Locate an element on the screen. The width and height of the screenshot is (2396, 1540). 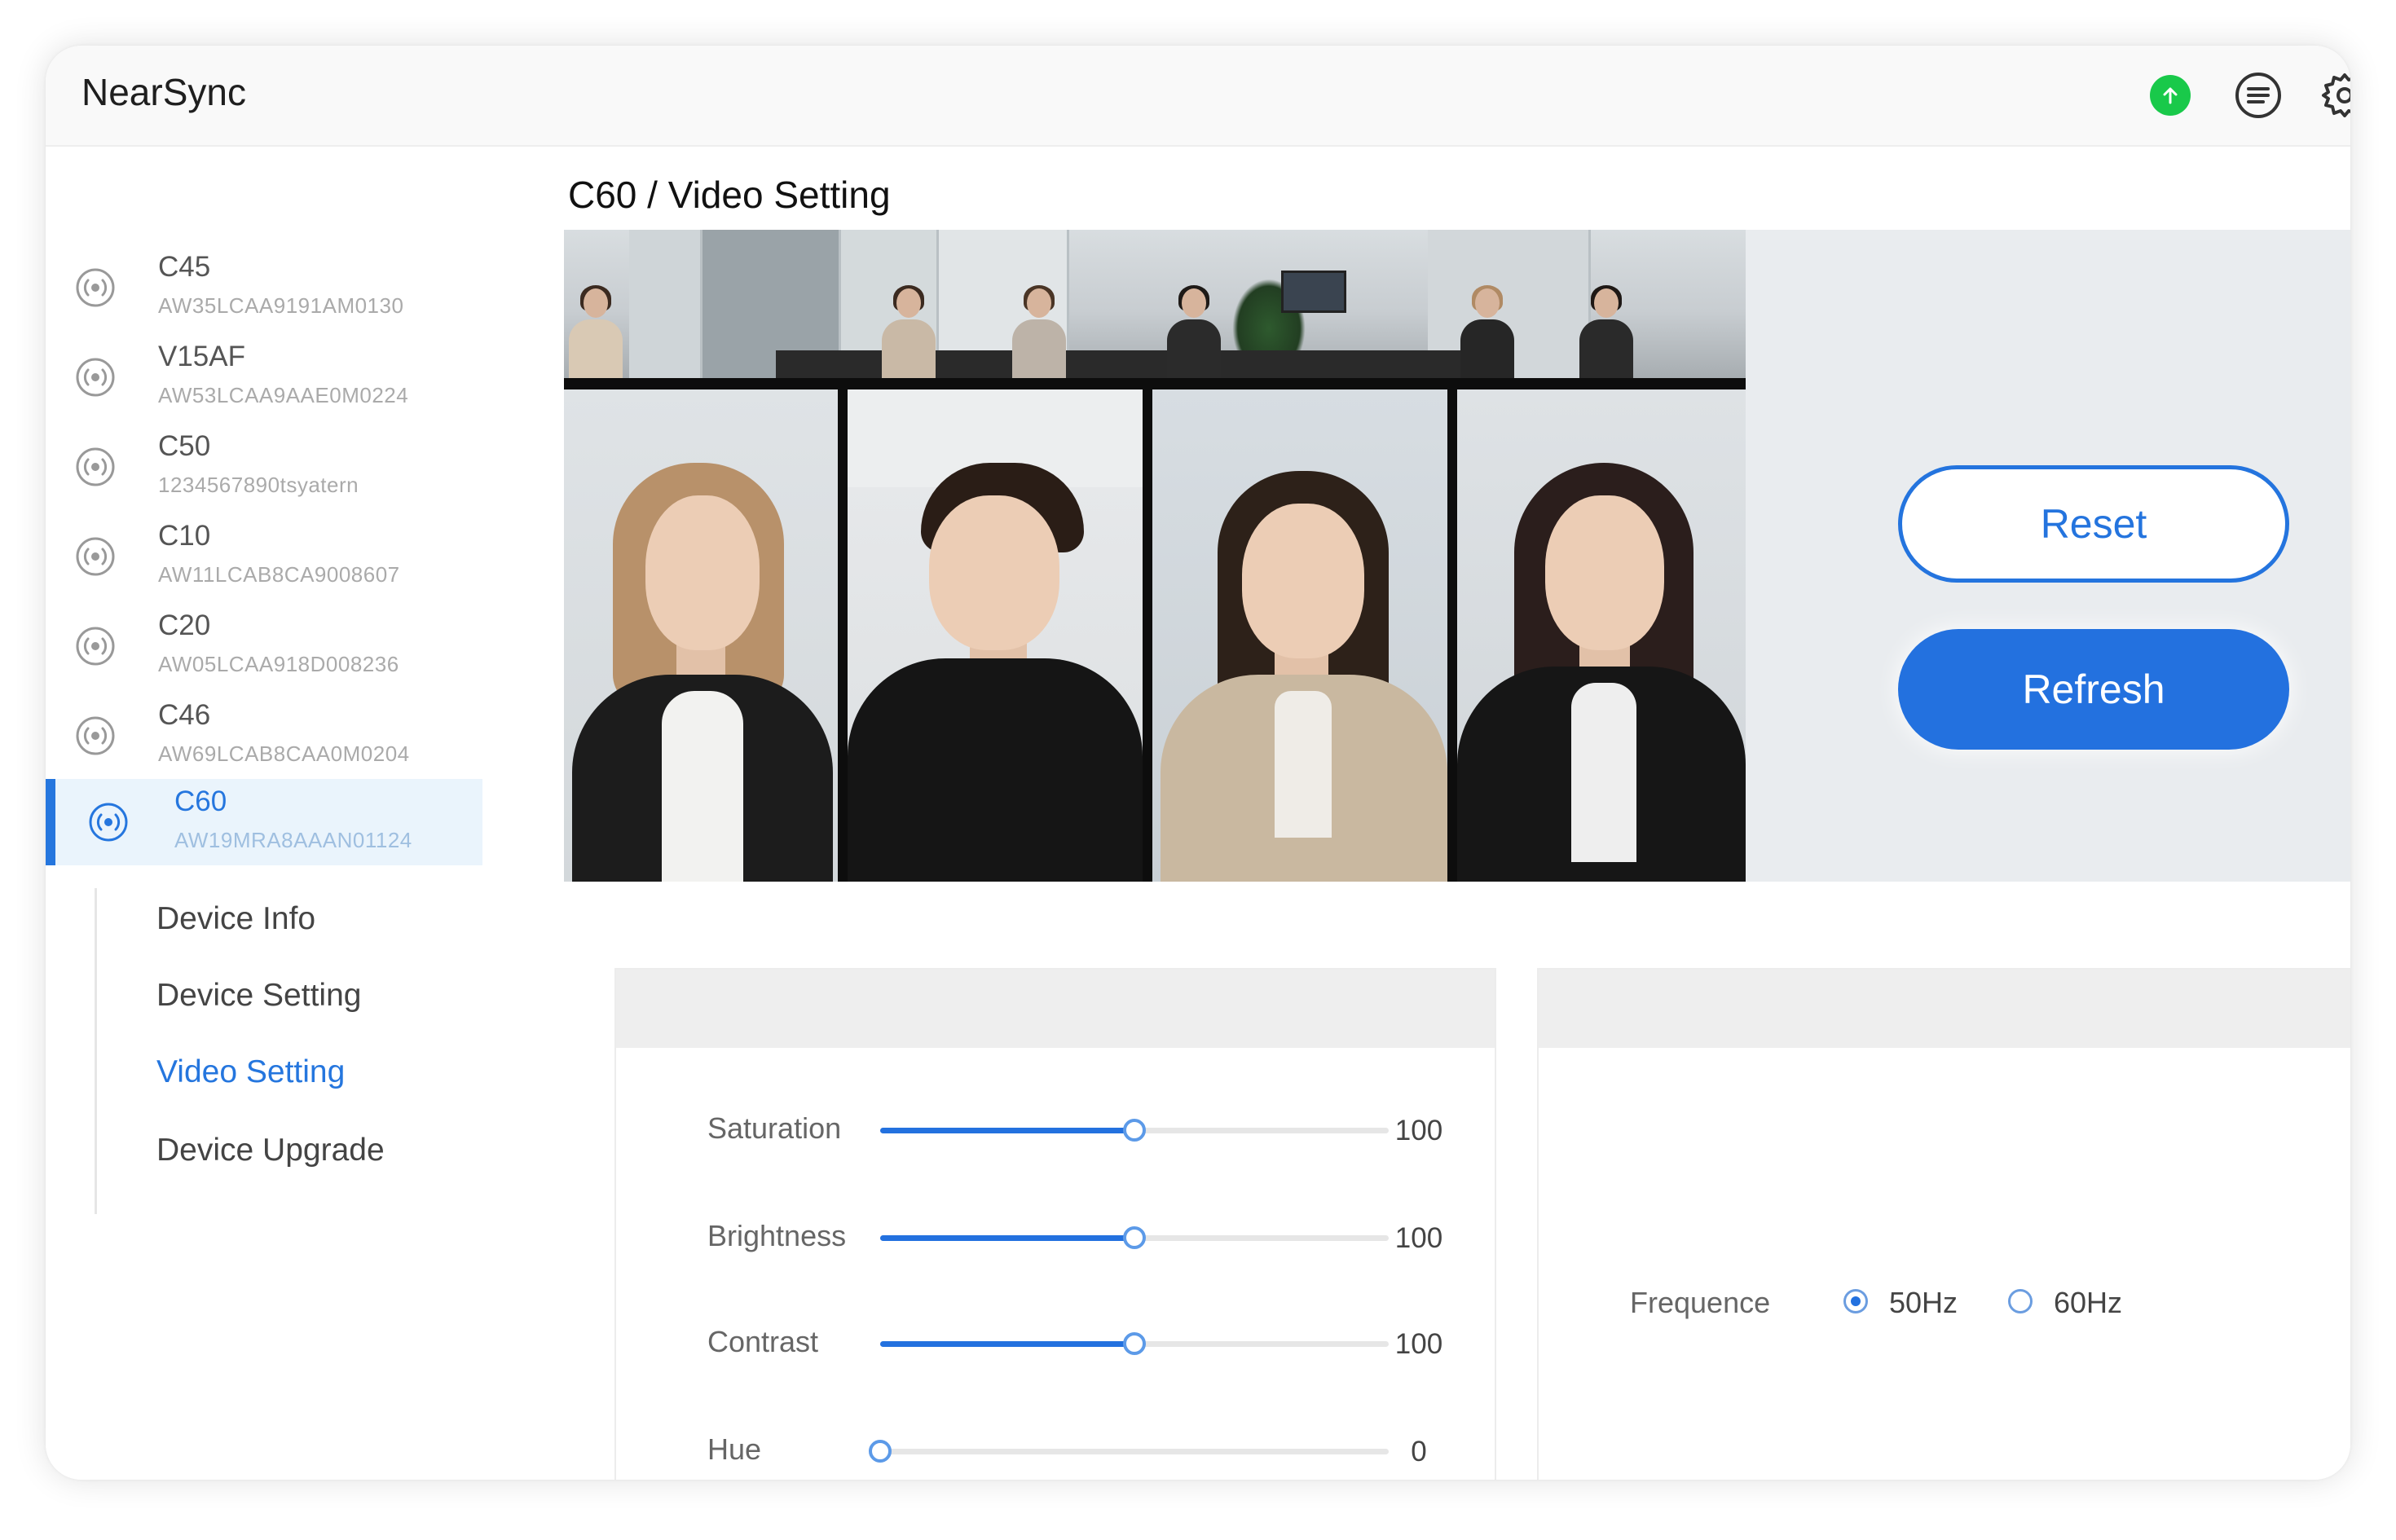
device-item-c60: C60 AW19MRA8AAAN01124 is located at coordinates (264, 822).